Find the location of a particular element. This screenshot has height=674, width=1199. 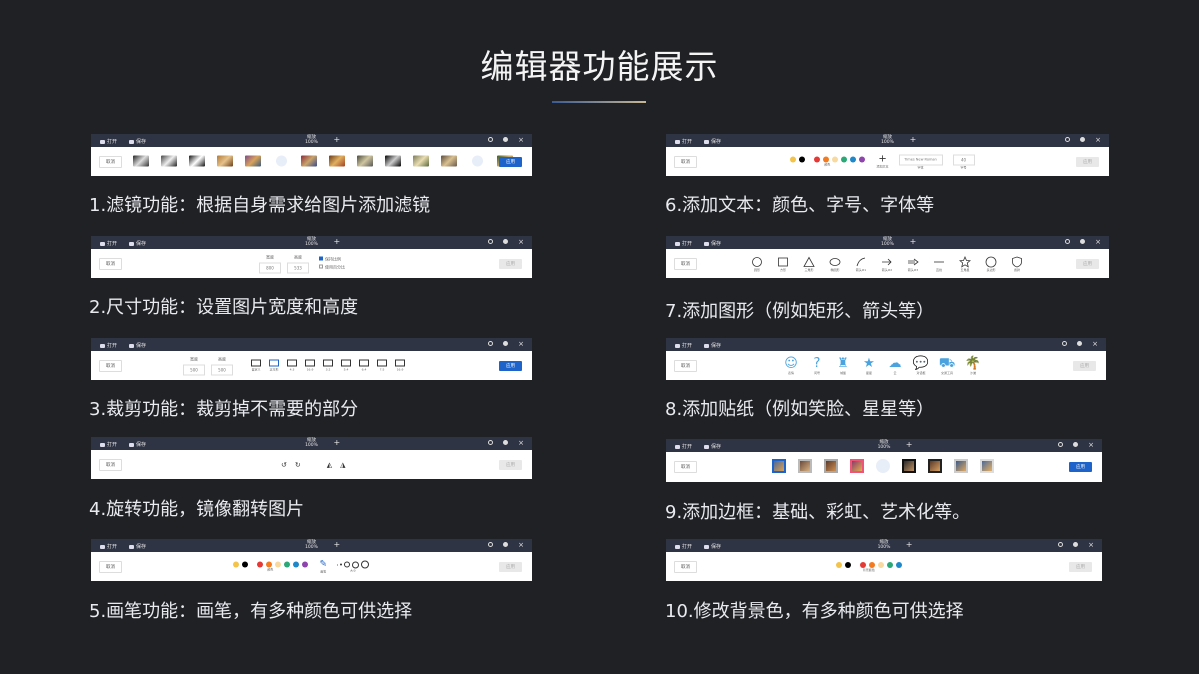

shape-option: 多边形 is located at coordinates (991, 264).